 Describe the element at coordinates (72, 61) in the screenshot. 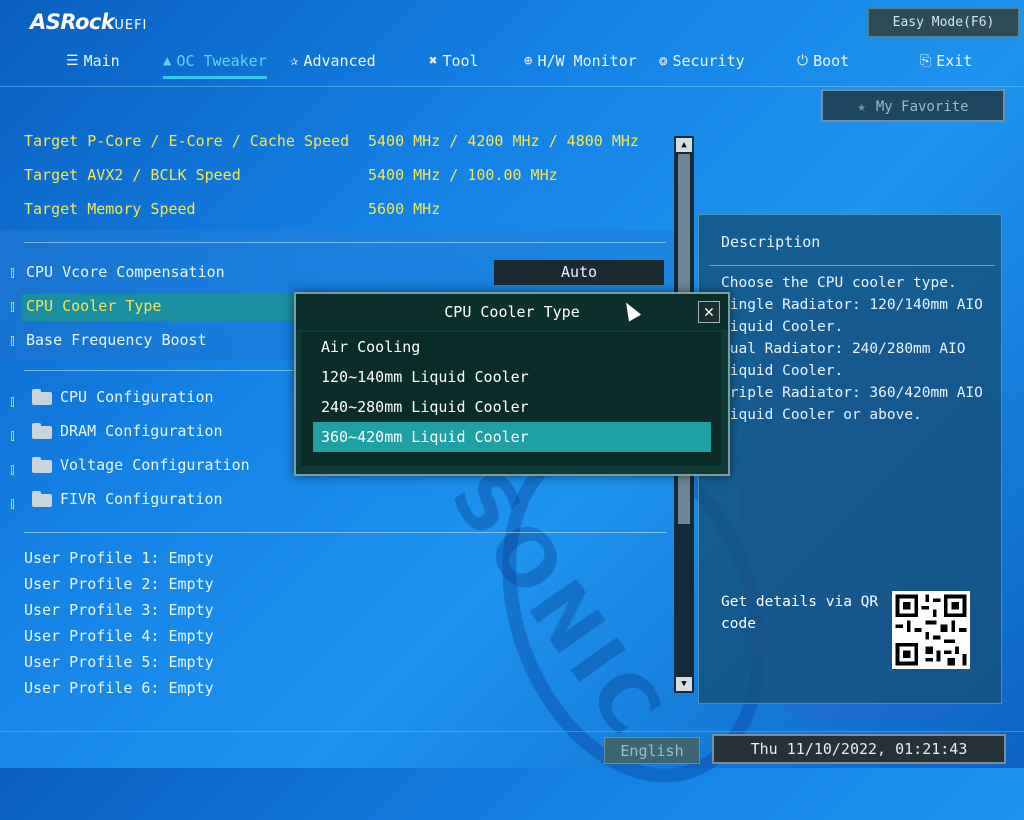

I see `list-icon: ☰` at that location.